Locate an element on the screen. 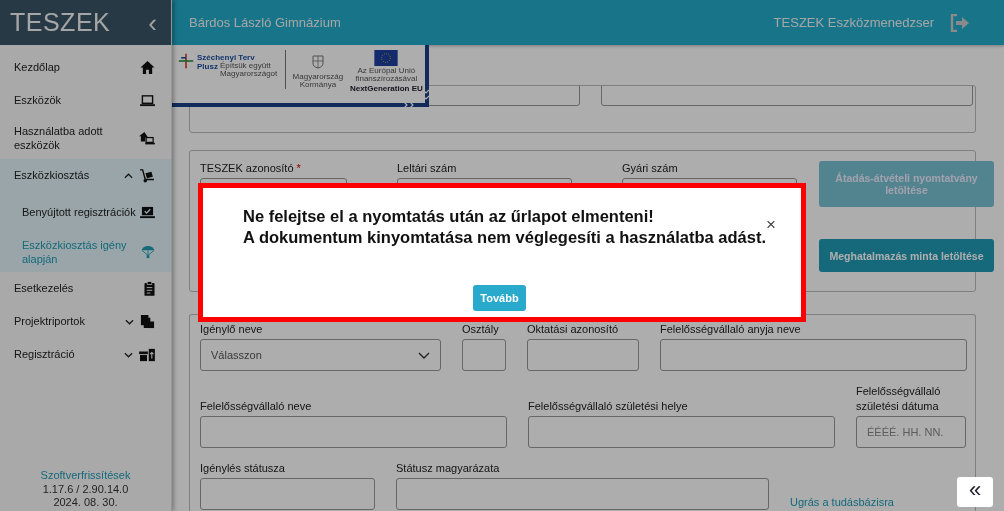  submenu-item: Benyújtott regisztrációk is located at coordinates (85, 212).